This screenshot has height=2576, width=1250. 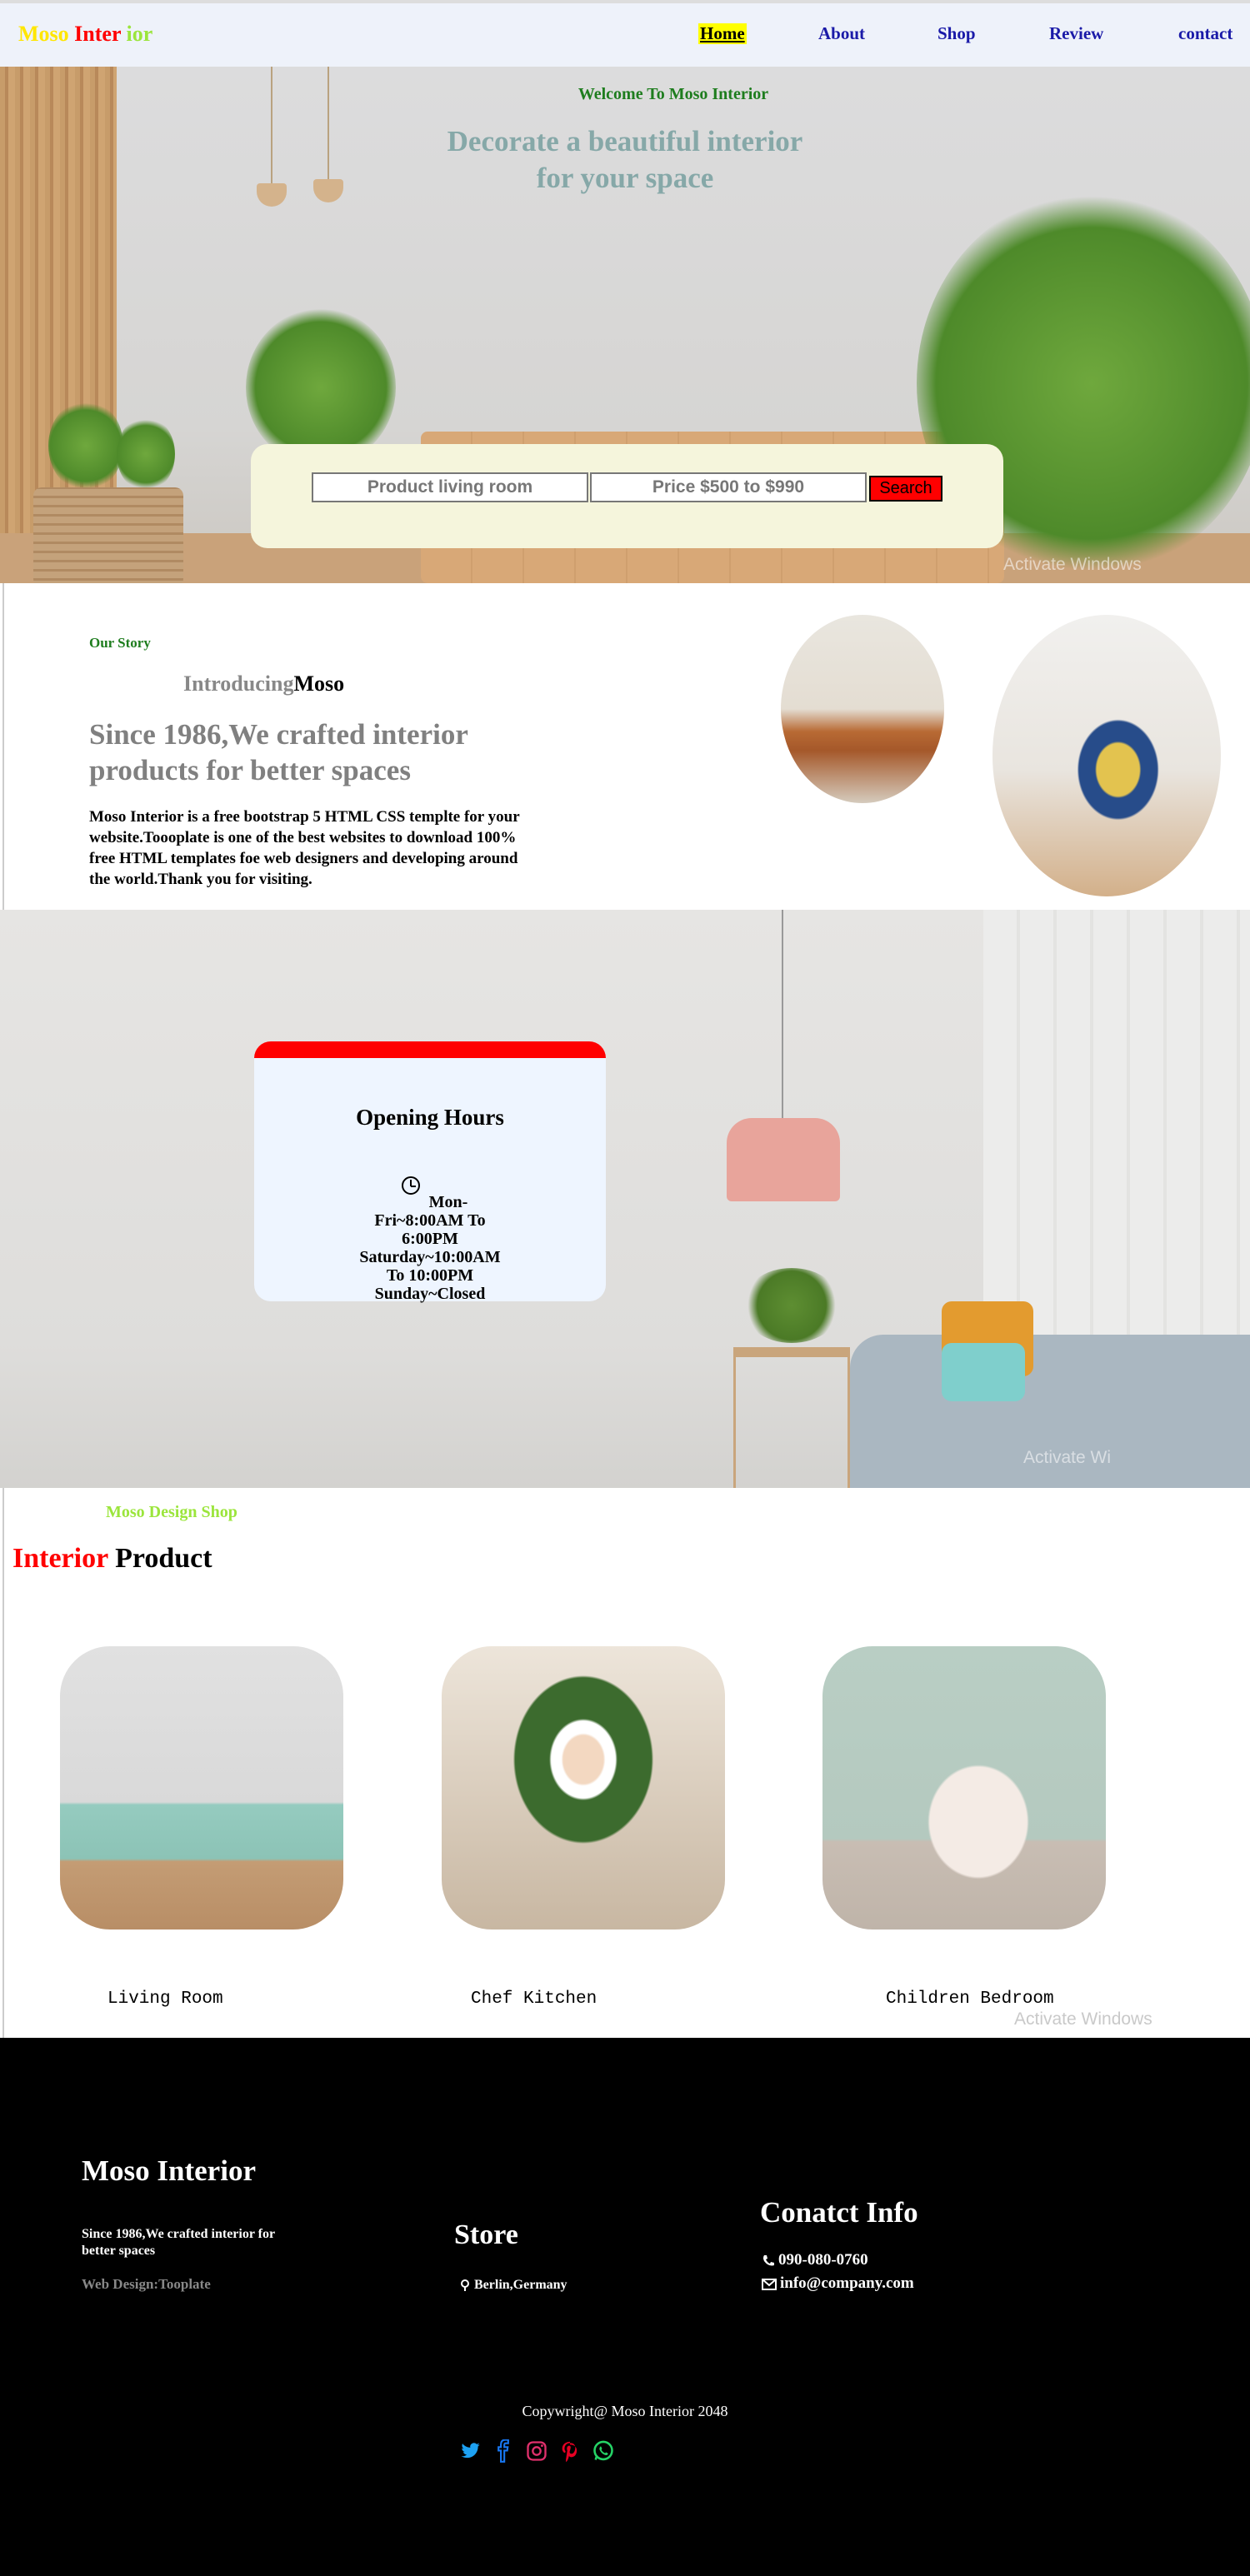 I want to click on footer-address-text: Berlin,Germany, so click(x=521, y=2285).